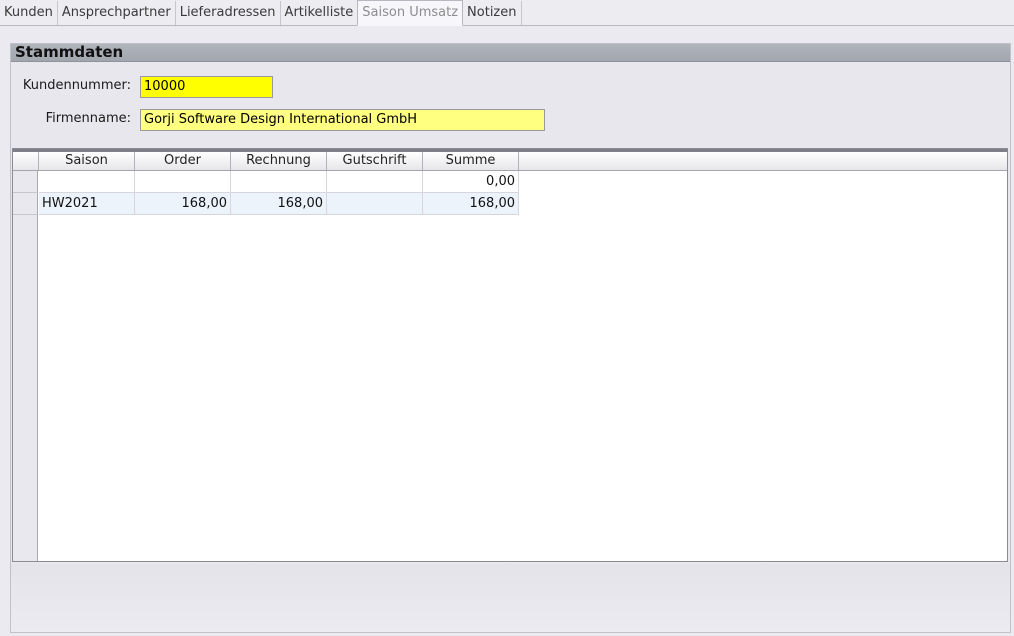 This screenshot has height=636, width=1014. What do you see at coordinates (76, 85) in the screenshot?
I see `kundennummer-label: Kundennummer:` at bounding box center [76, 85].